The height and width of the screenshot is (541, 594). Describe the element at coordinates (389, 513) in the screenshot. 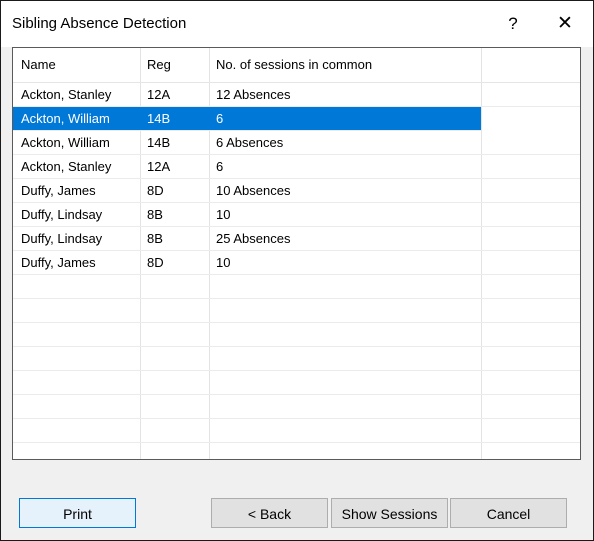

I see `show-sessions-button: Show Sessions` at that location.